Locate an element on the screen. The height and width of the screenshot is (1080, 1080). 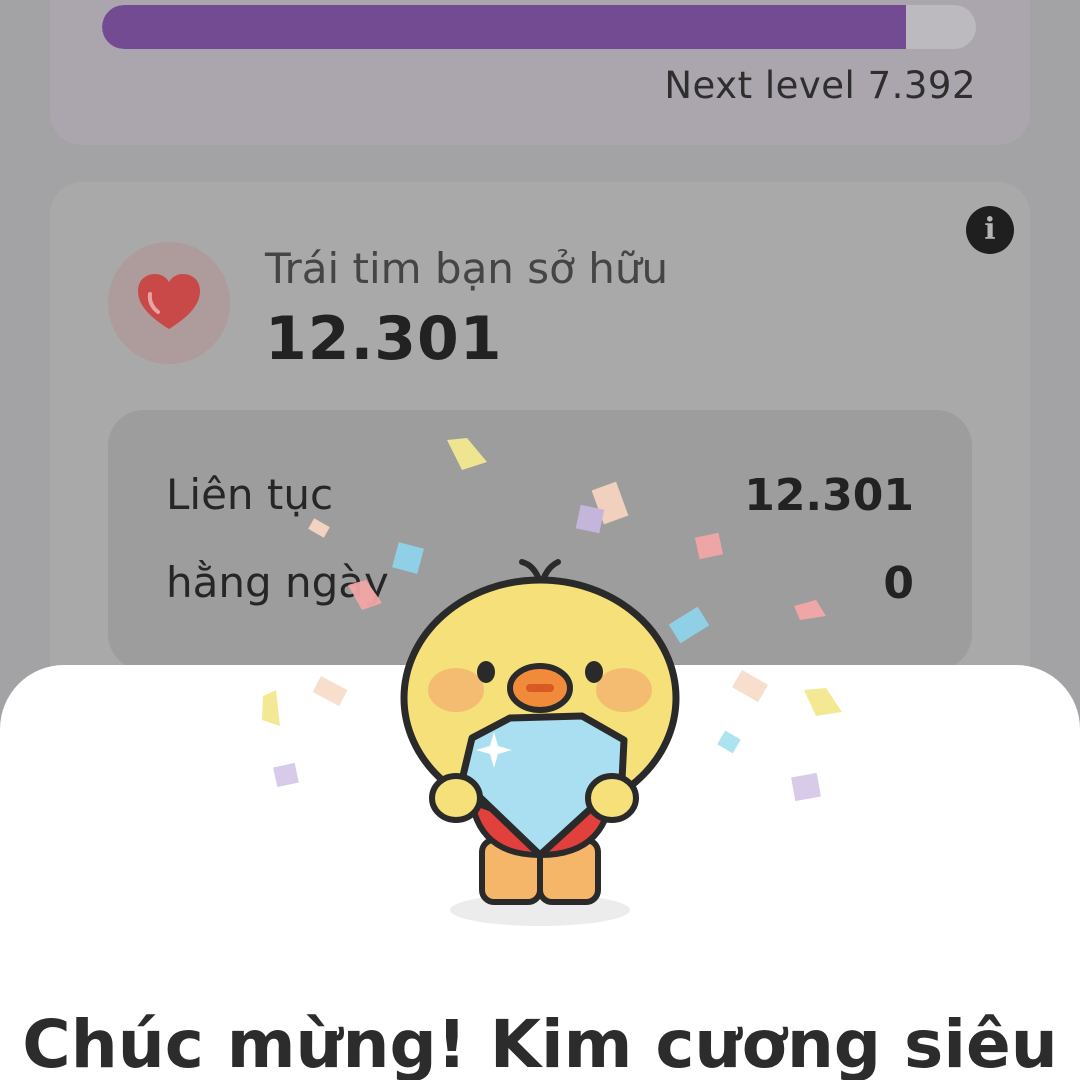
reward-title: Chúc mừng! Kim cương siêu is located at coordinates (540, 1043).